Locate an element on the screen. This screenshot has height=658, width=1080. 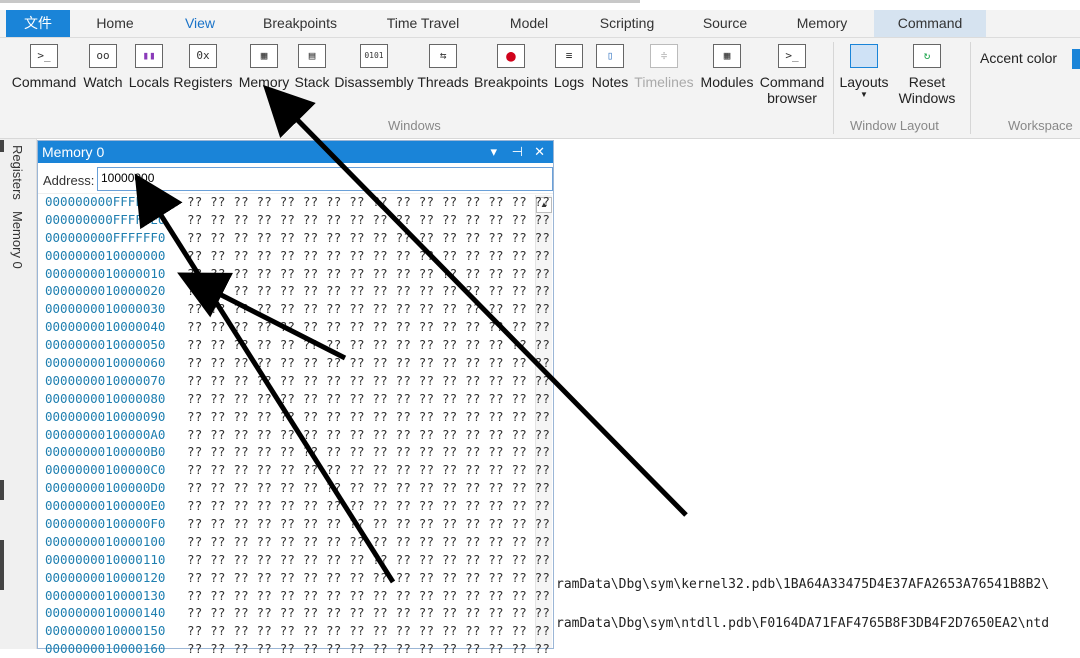
command-window-button: >_ Command is located at coordinates (44, 67).